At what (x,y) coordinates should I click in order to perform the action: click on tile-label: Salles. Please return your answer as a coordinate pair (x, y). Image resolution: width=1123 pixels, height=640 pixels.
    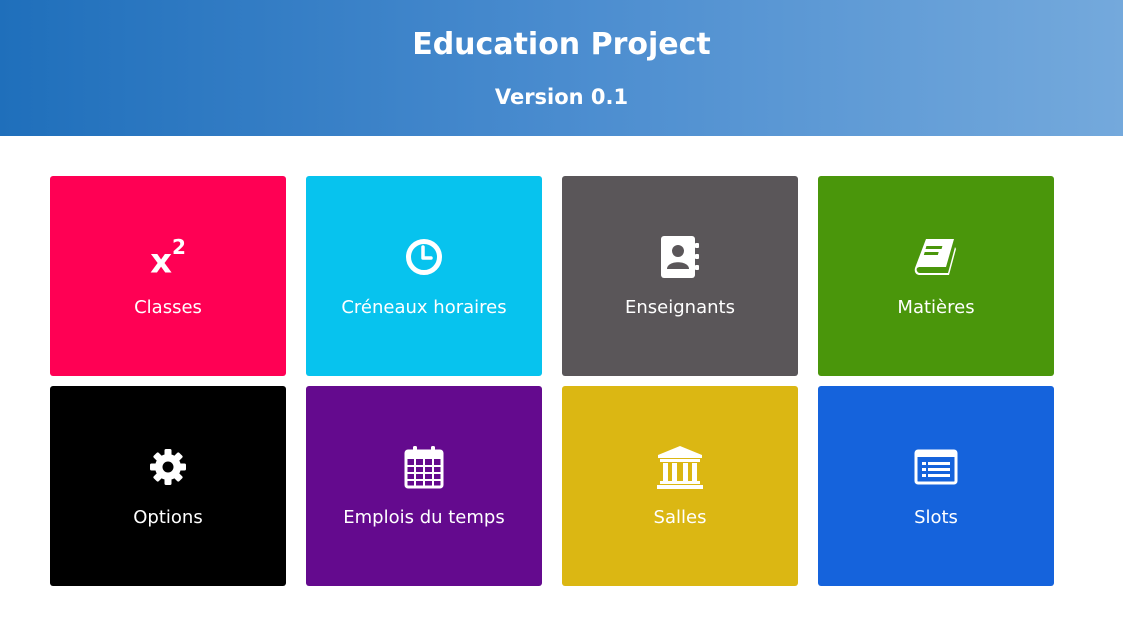
    Looking at the image, I should click on (680, 517).